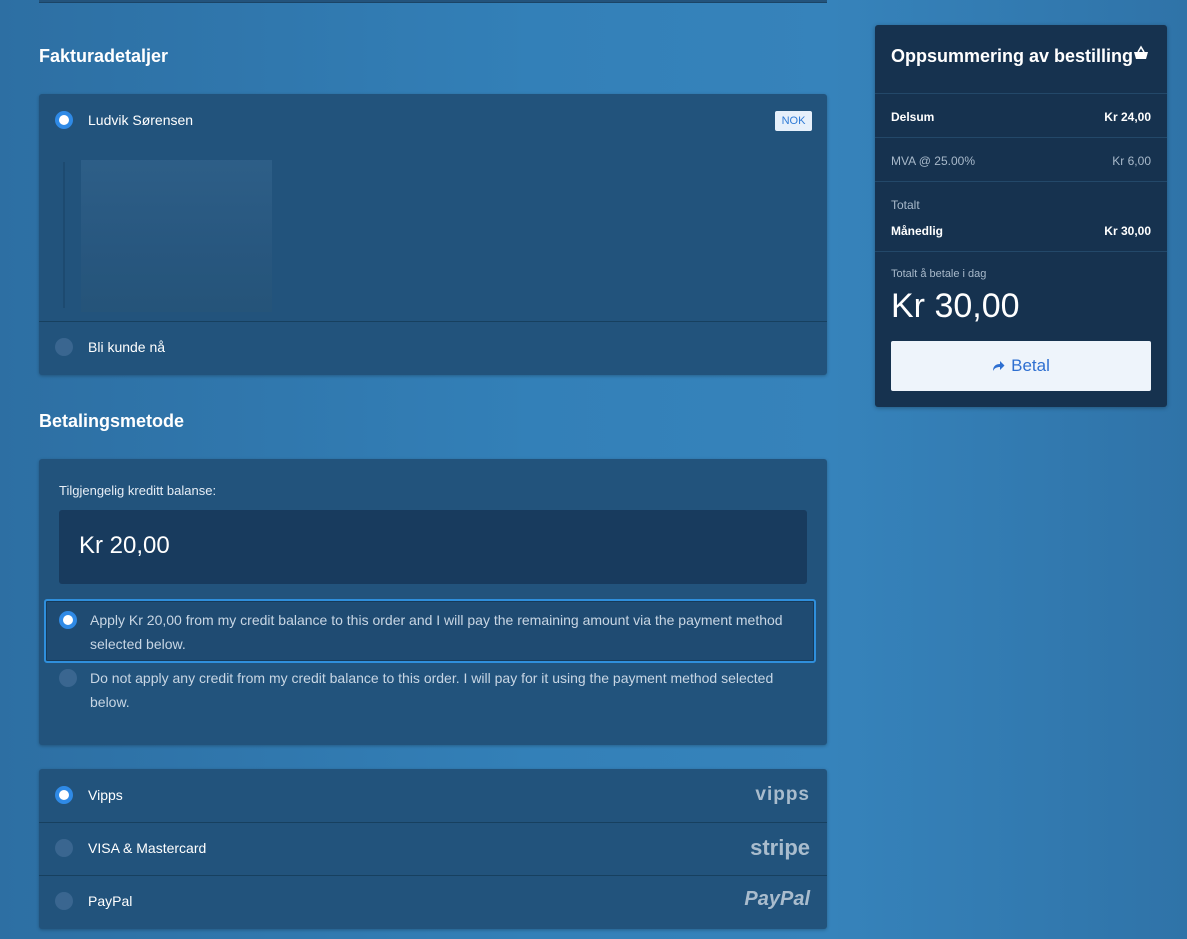 This screenshot has width=1187, height=939. Describe the element at coordinates (782, 794) in the screenshot. I see `vipps-logo: vipps` at that location.